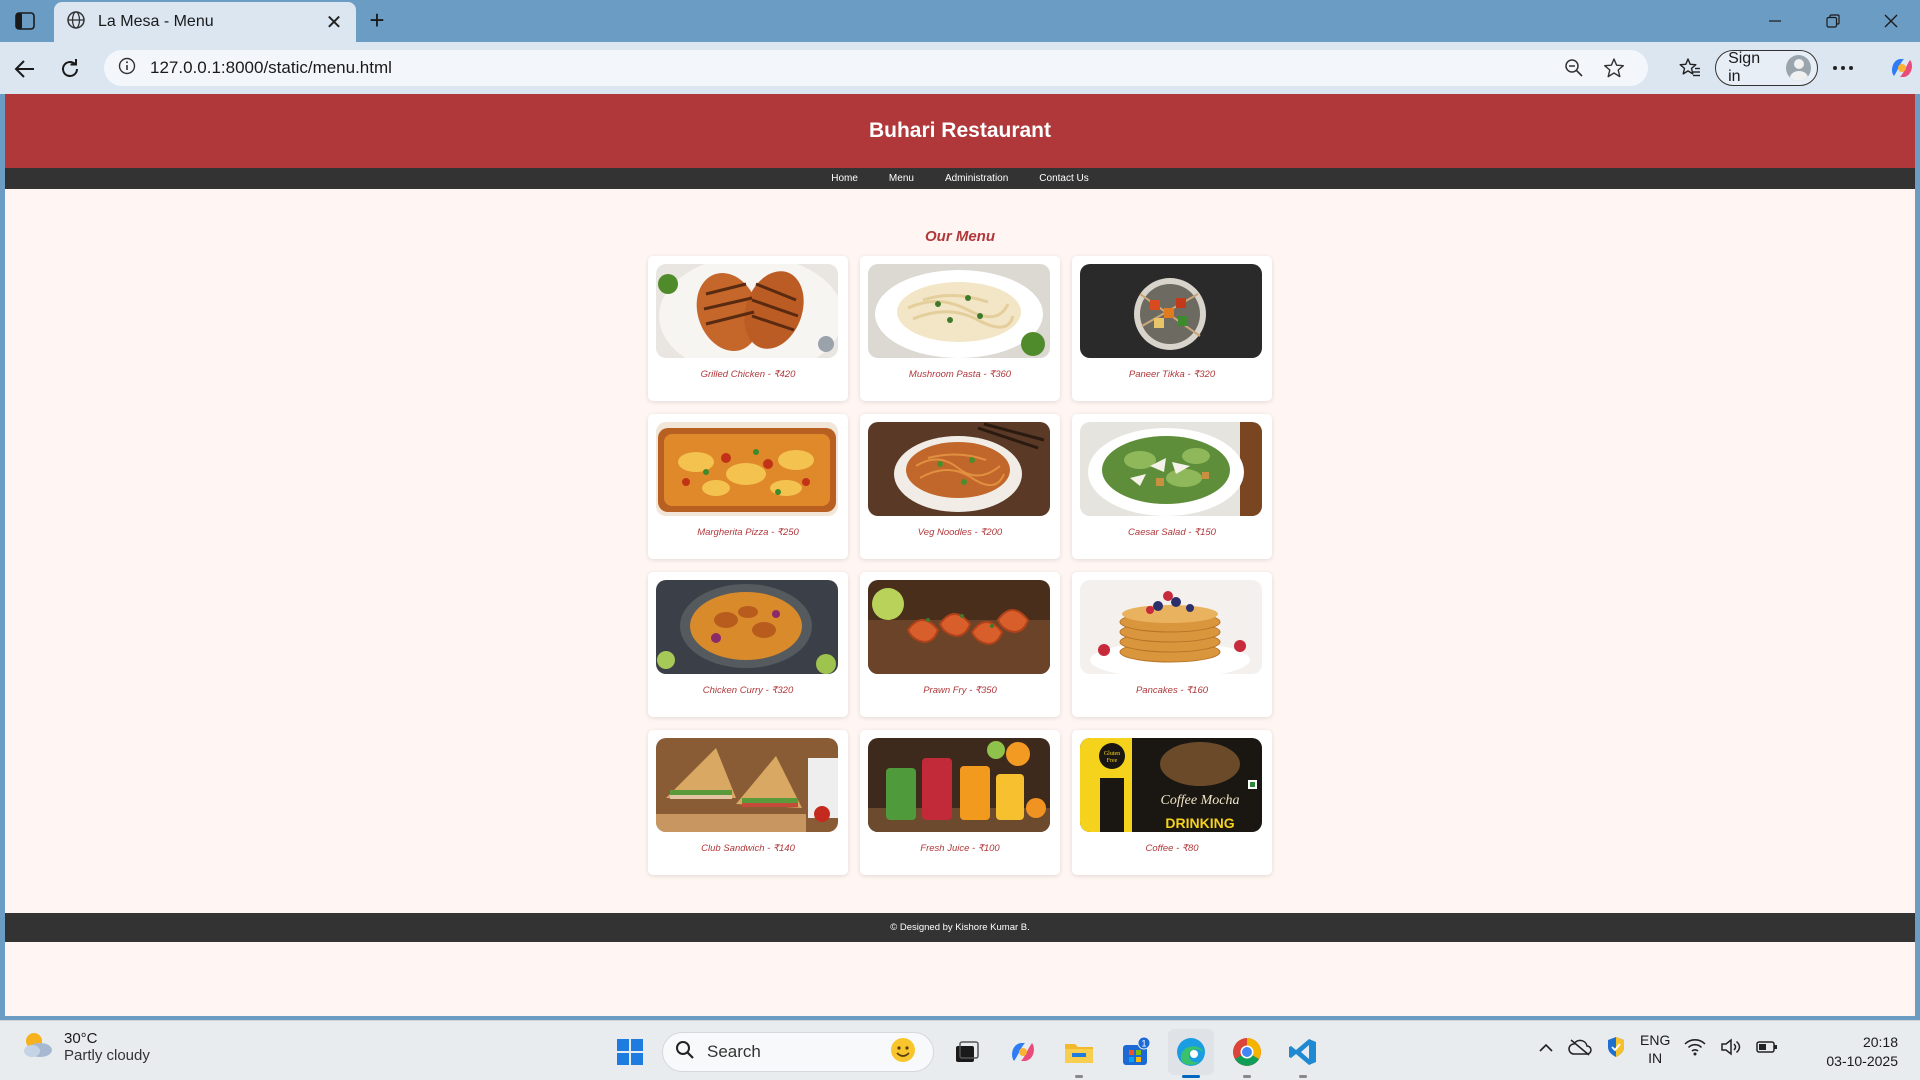 The width and height of the screenshot is (1920, 1080). What do you see at coordinates (1580, 1049) in the screenshot?
I see `onedrive-offline-icon` at bounding box center [1580, 1049].